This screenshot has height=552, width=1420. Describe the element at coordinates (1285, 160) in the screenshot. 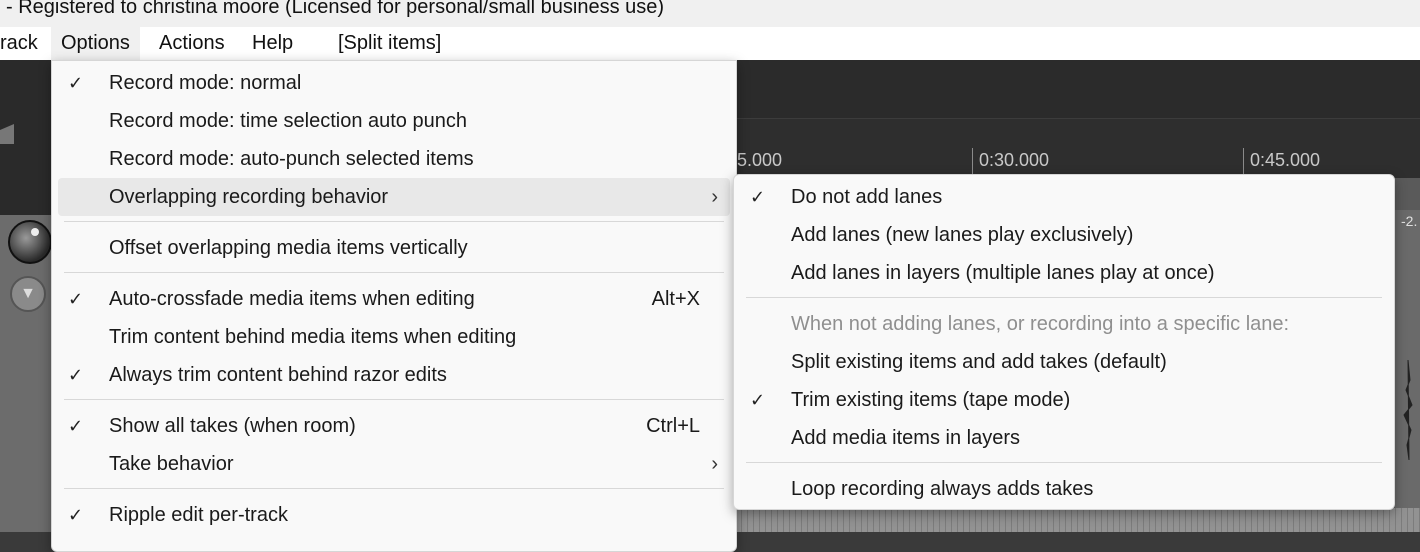

I see `ruler-label: 0:45.000` at that location.